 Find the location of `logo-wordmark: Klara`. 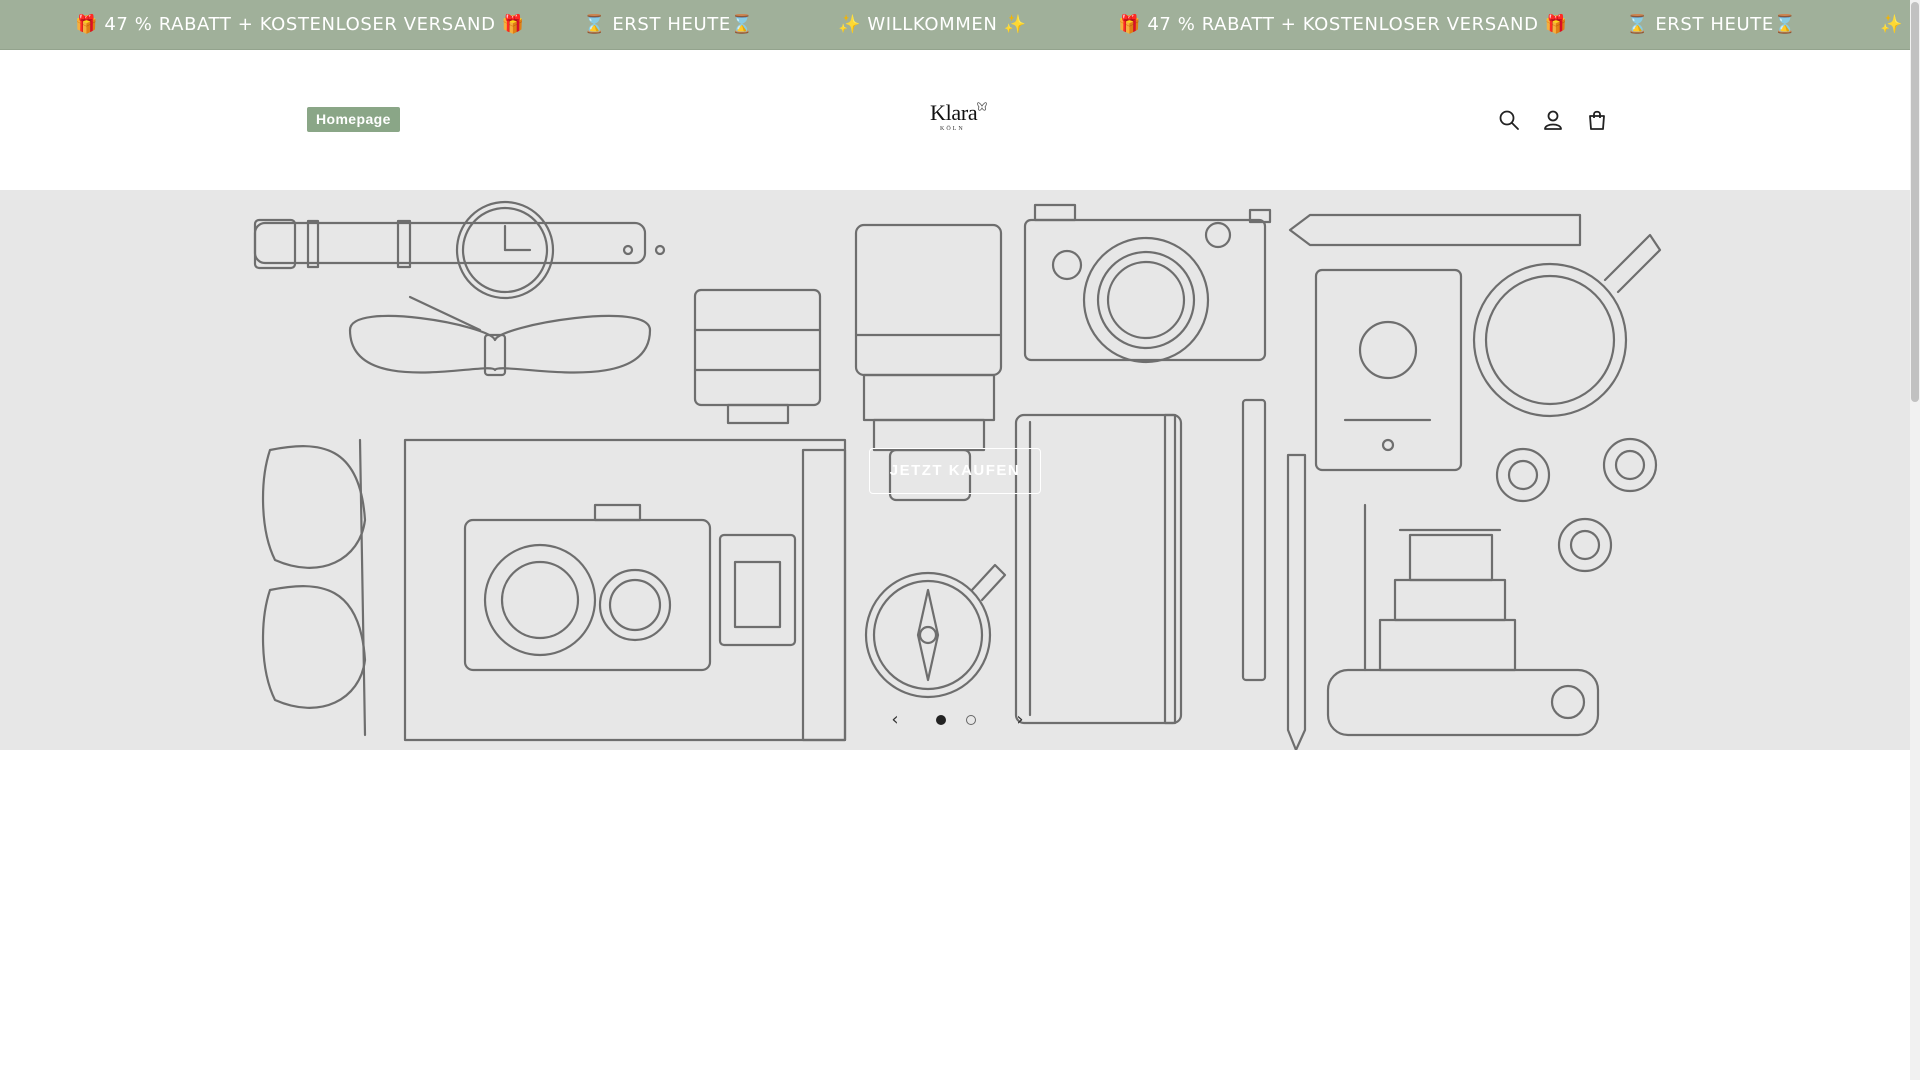

logo-wordmark: Klara is located at coordinates (954, 112).